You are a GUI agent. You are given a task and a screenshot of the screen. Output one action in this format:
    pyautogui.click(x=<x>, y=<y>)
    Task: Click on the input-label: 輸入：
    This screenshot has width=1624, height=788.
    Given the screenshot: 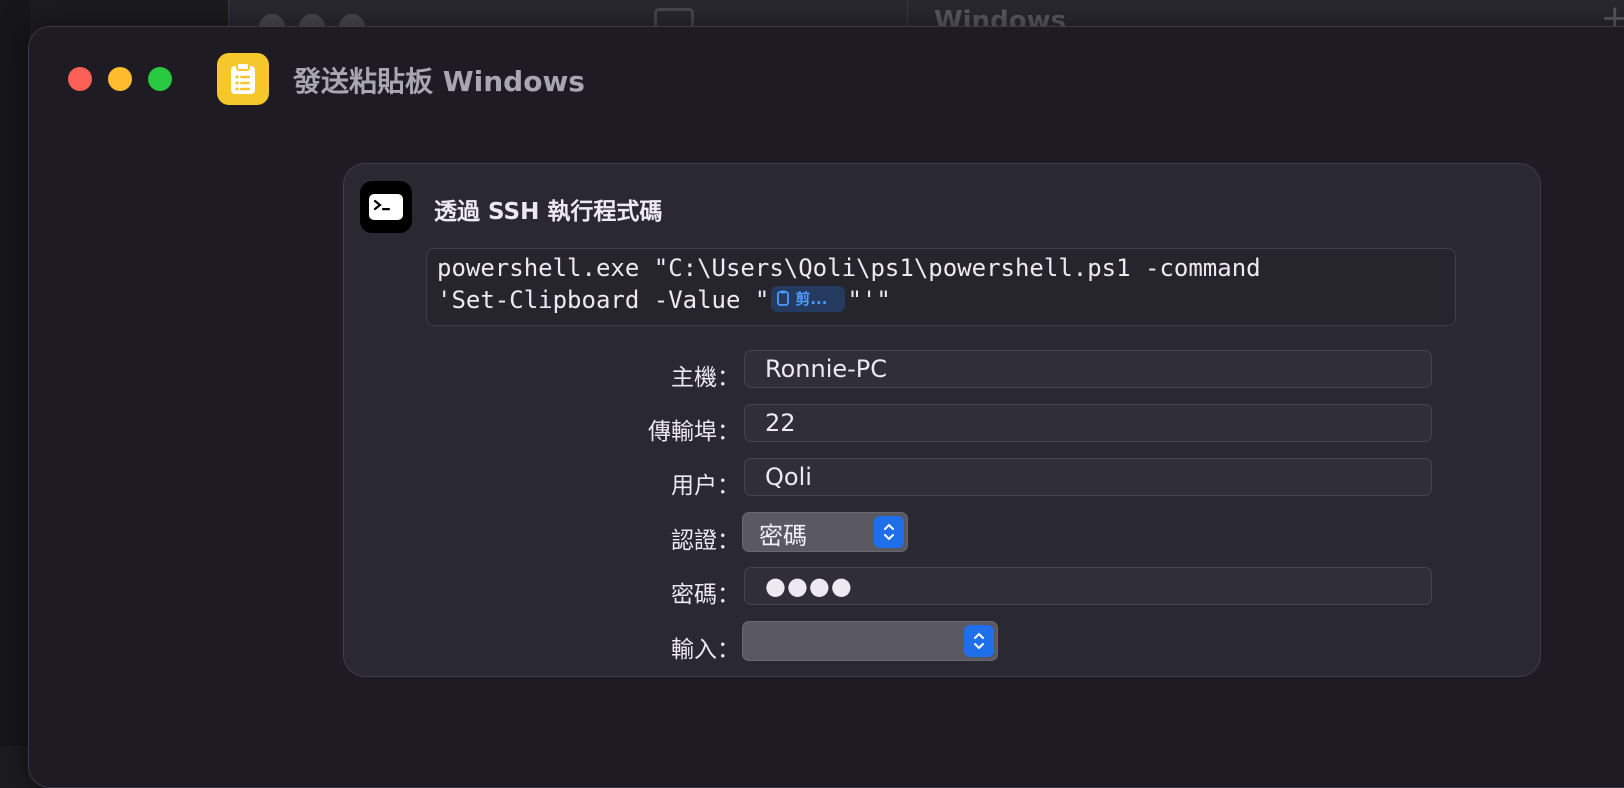 What is the action you would take?
    pyautogui.click(x=705, y=647)
    